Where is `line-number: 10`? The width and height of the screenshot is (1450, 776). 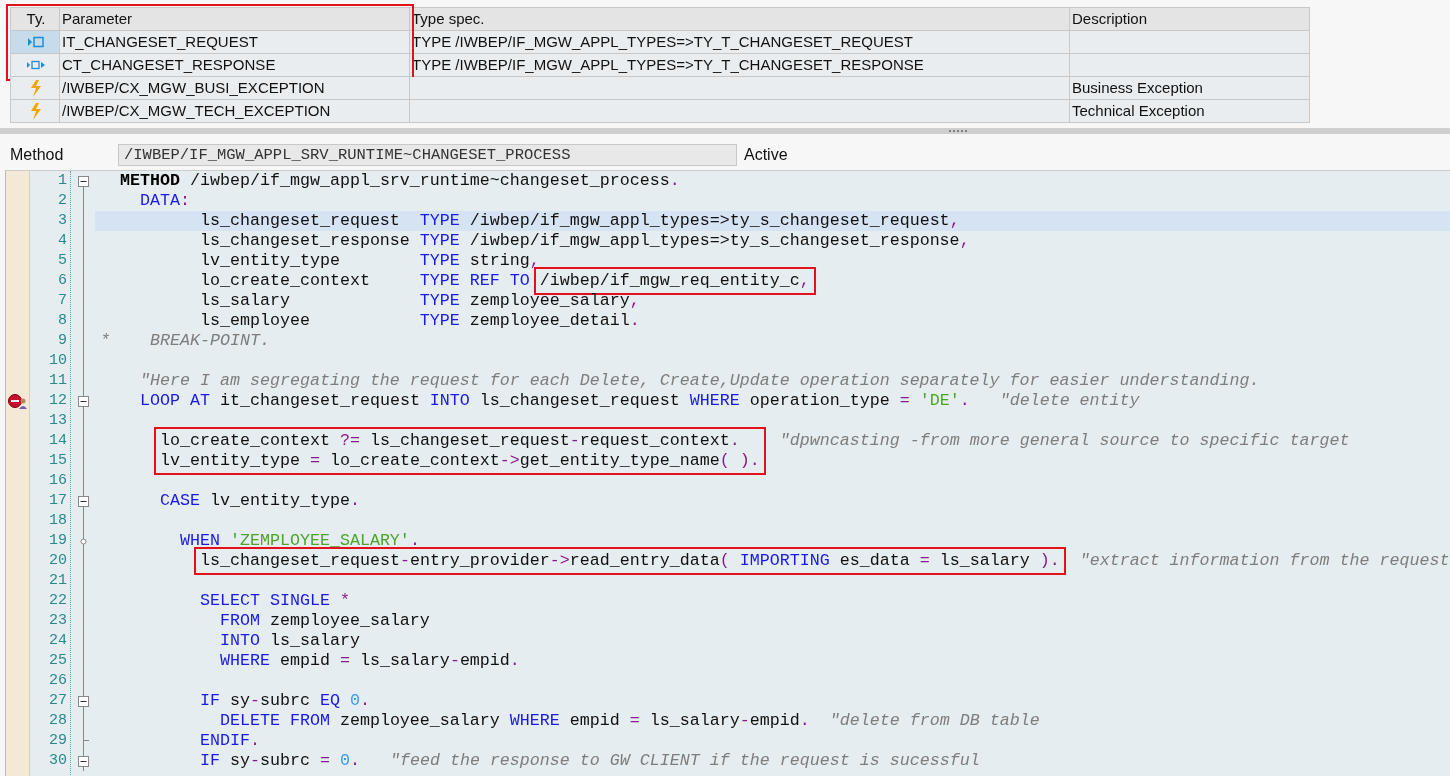
line-number: 10 is located at coordinates (58, 361).